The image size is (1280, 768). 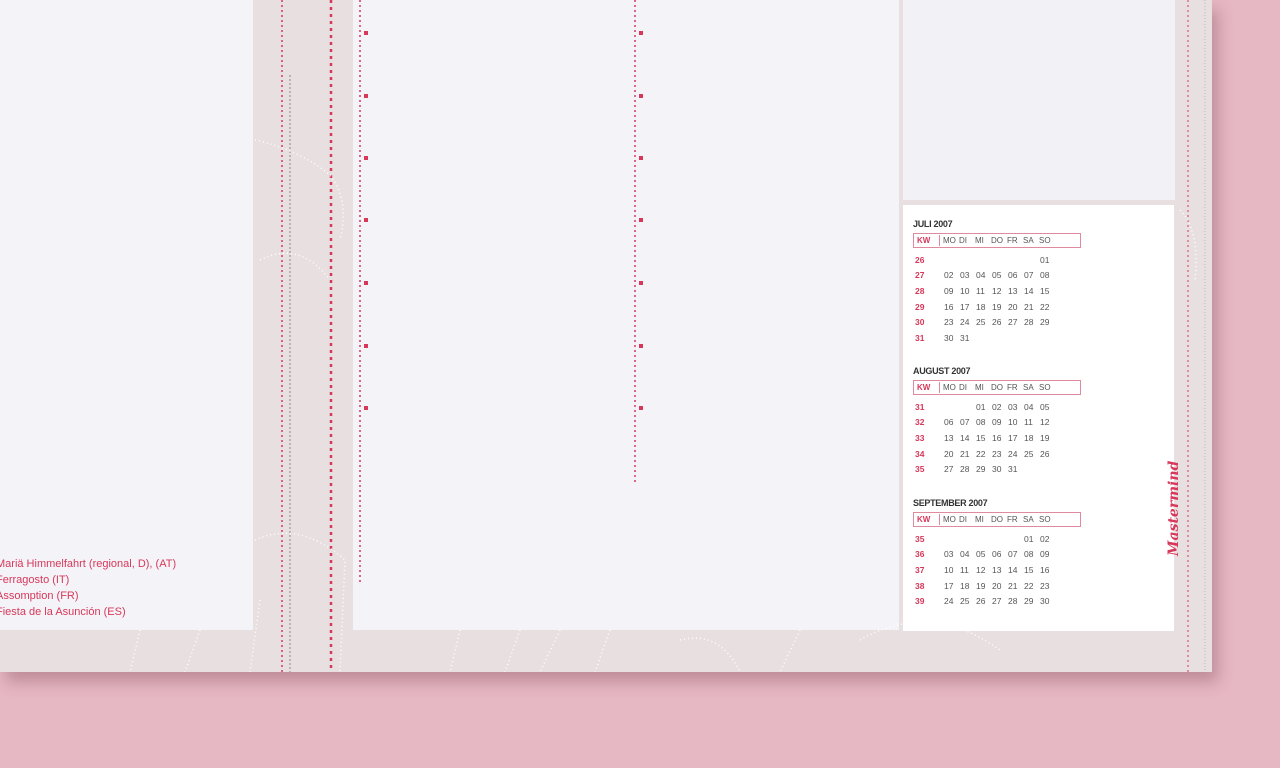 What do you see at coordinates (1000, 469) in the screenshot?
I see `week-row: 35 27 28 29 30 31` at bounding box center [1000, 469].